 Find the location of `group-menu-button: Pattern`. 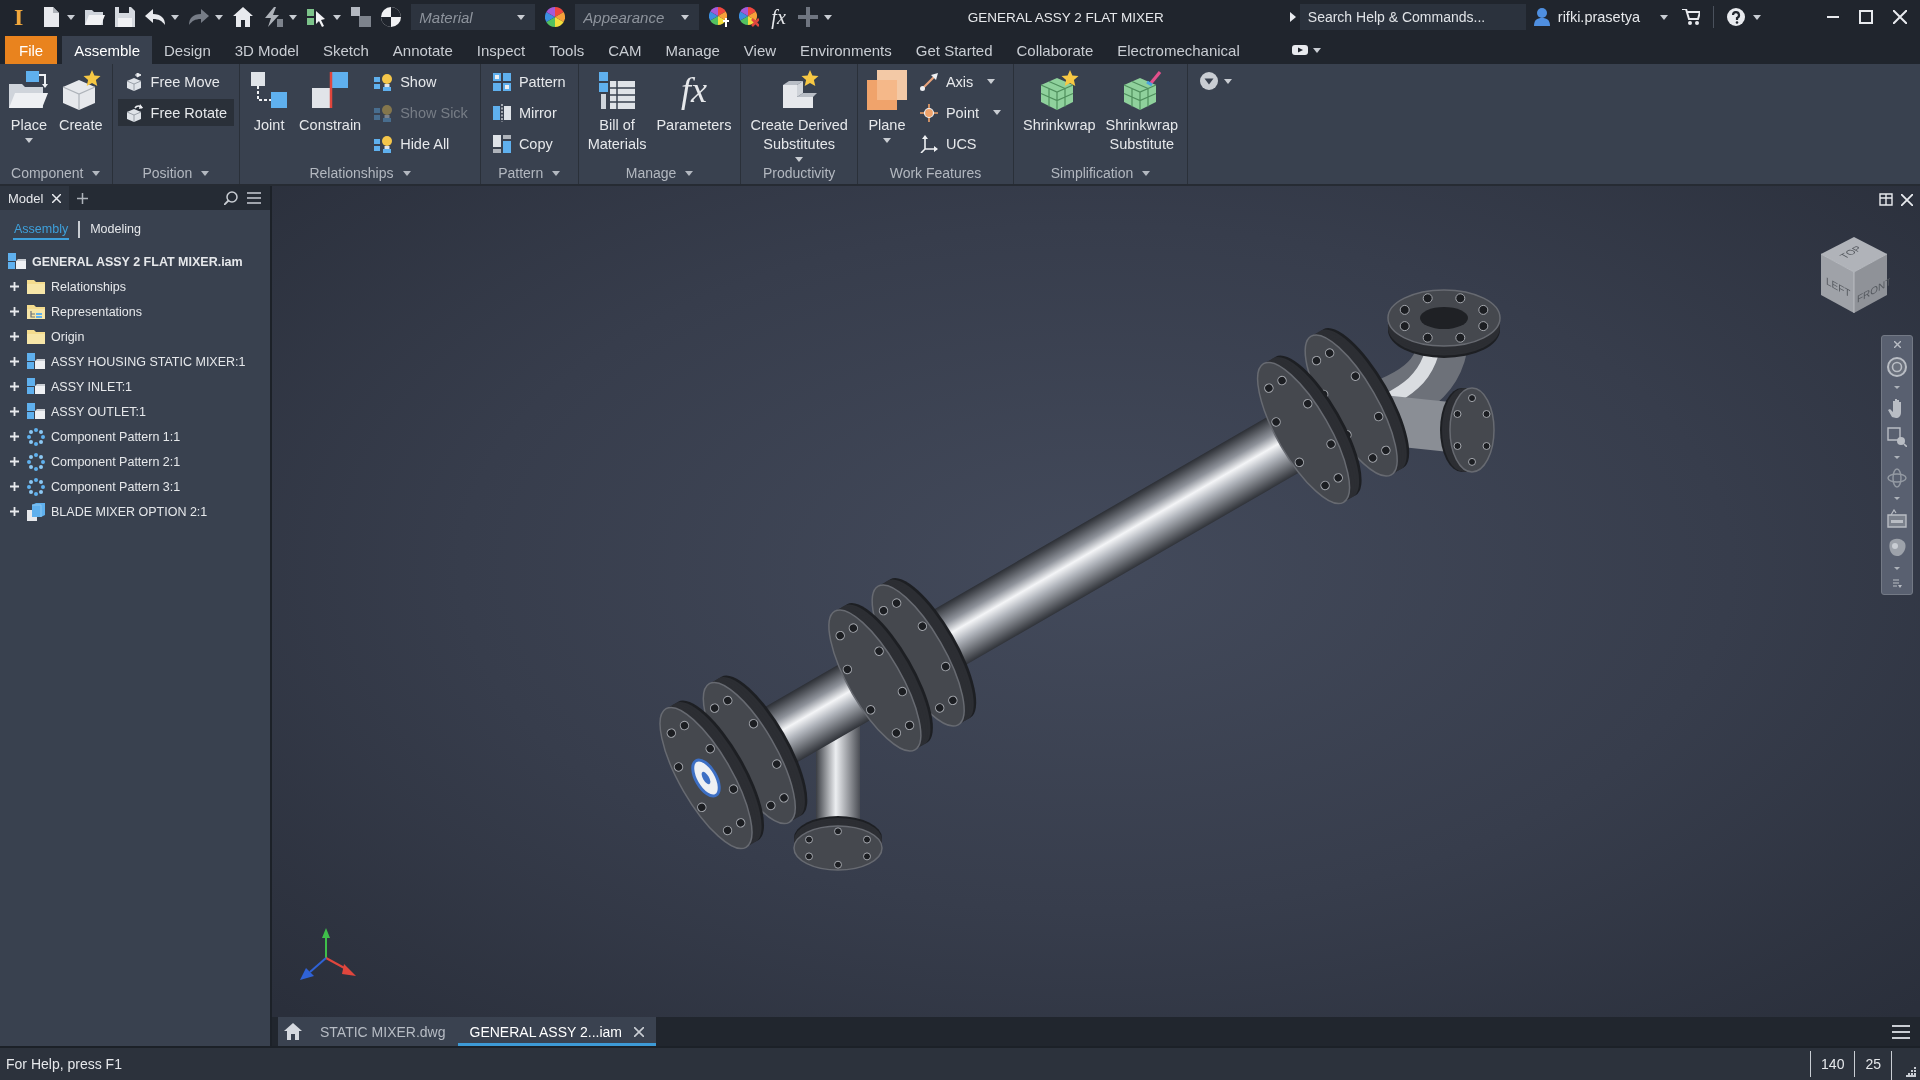

group-menu-button: Pattern is located at coordinates (529, 173).